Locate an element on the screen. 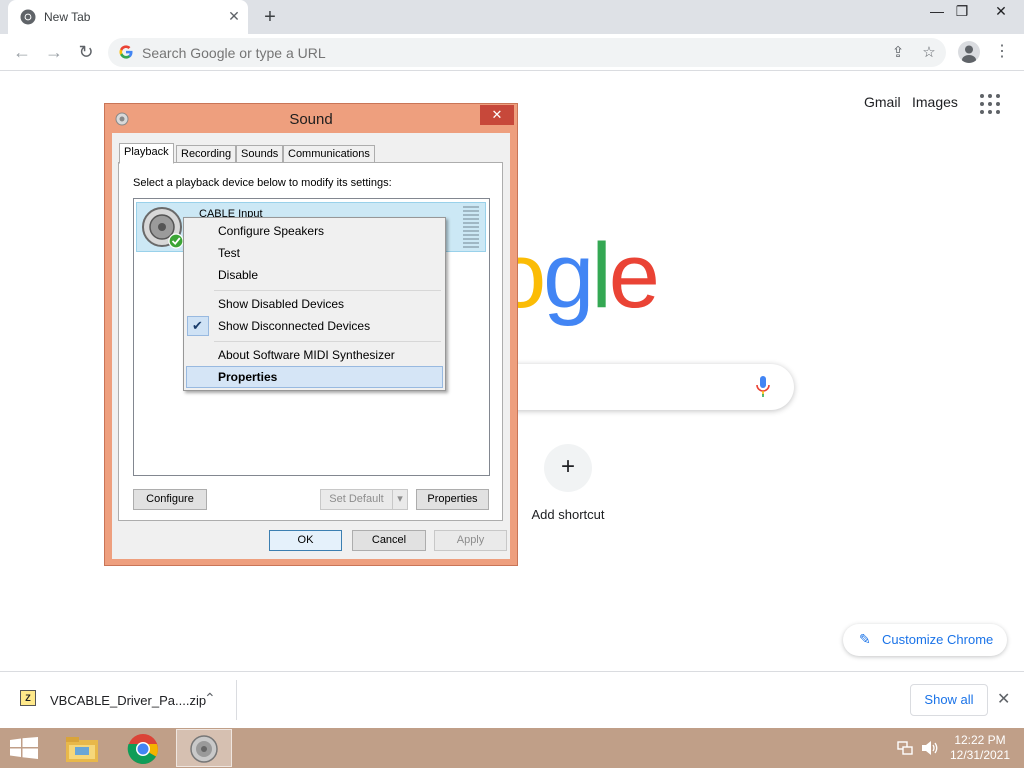  add-shortcut-icon: + is located at coordinates (568, 468).